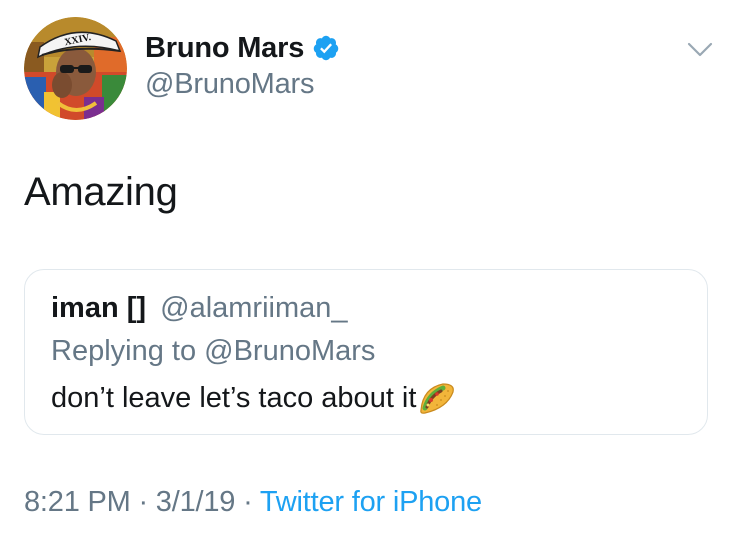  What do you see at coordinates (242, 84) in the screenshot?
I see `author-handle: @BrunoMars` at bounding box center [242, 84].